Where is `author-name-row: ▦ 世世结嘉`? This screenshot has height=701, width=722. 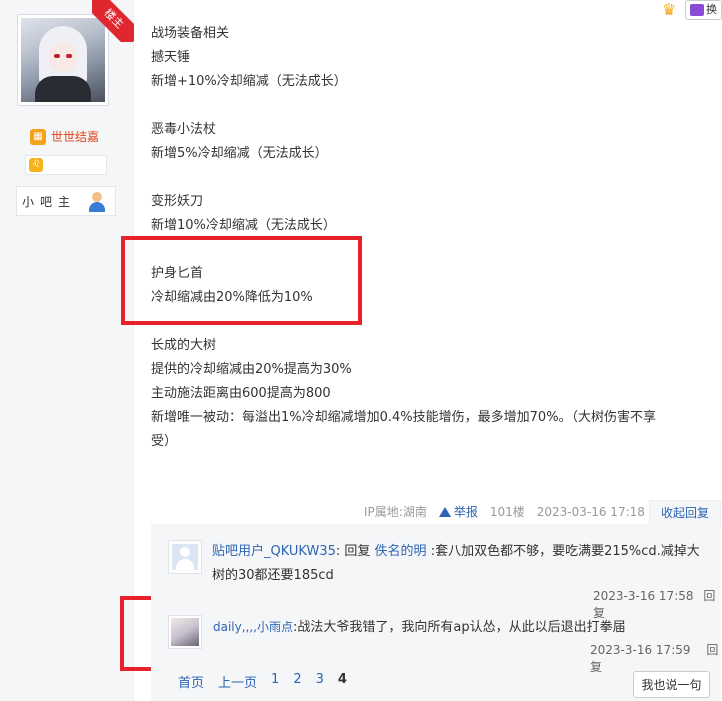 author-name-row: ▦ 世世结嘉 is located at coordinates (64, 136).